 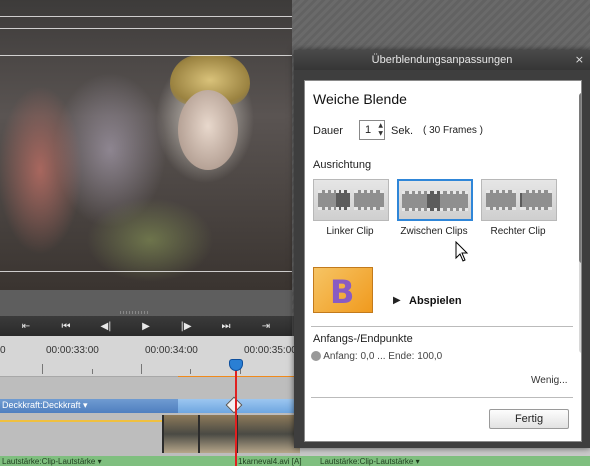 I want to click on align-left-clip-icon, so click(x=351, y=200).